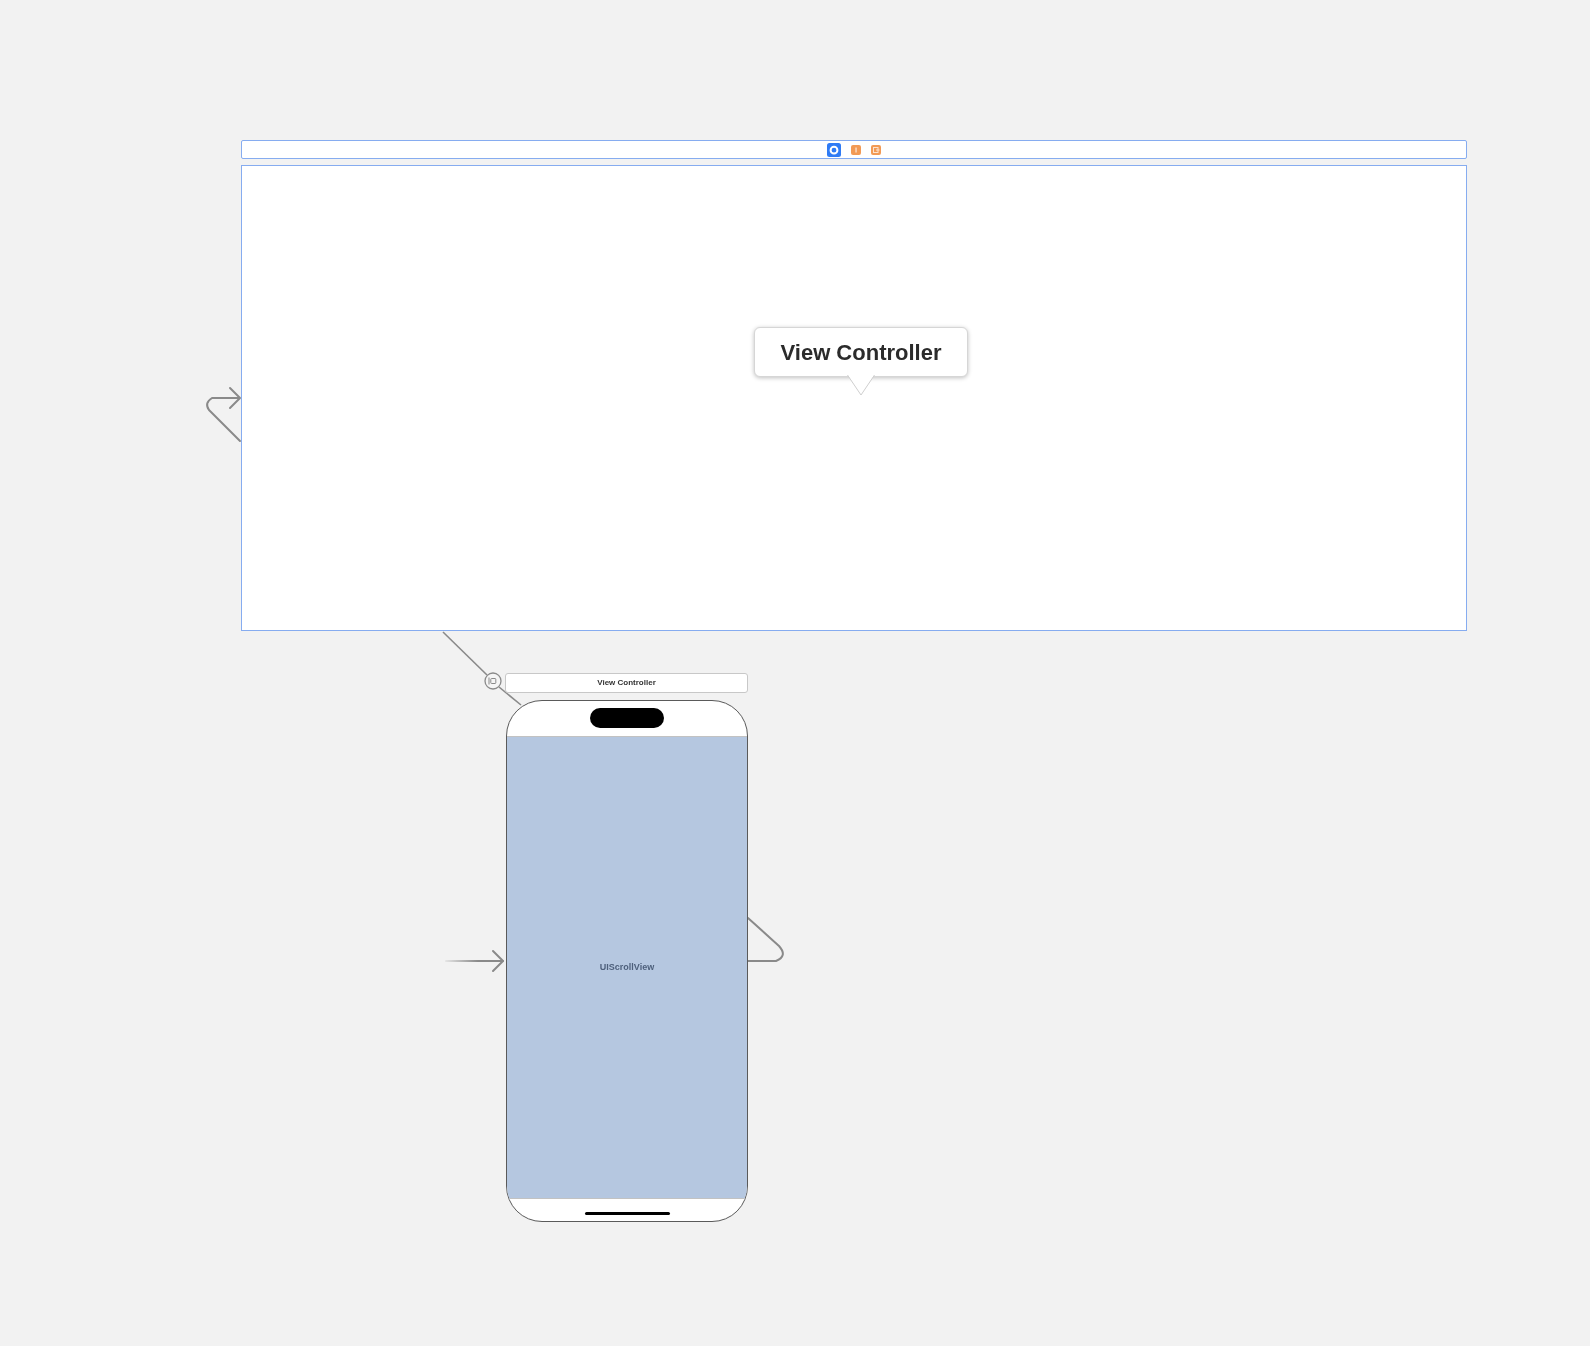 The height and width of the screenshot is (1346, 1590). What do you see at coordinates (834, 149) in the screenshot?
I see `ring-tile-icon` at bounding box center [834, 149].